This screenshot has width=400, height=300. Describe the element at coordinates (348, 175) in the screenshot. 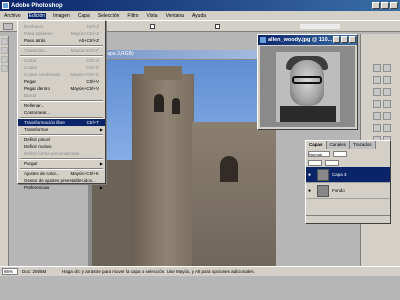

I see `layer-row: ● Capa 3` at that location.